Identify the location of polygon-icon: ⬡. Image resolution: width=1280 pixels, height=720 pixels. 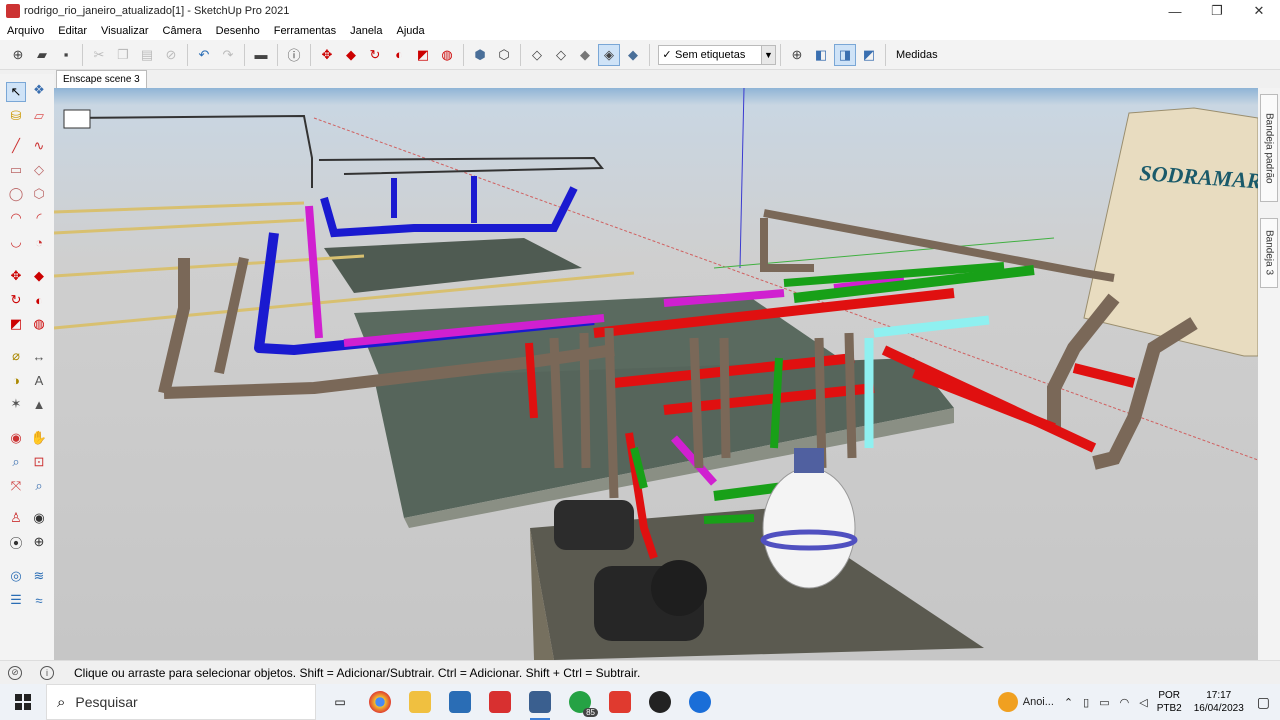
(39, 194).